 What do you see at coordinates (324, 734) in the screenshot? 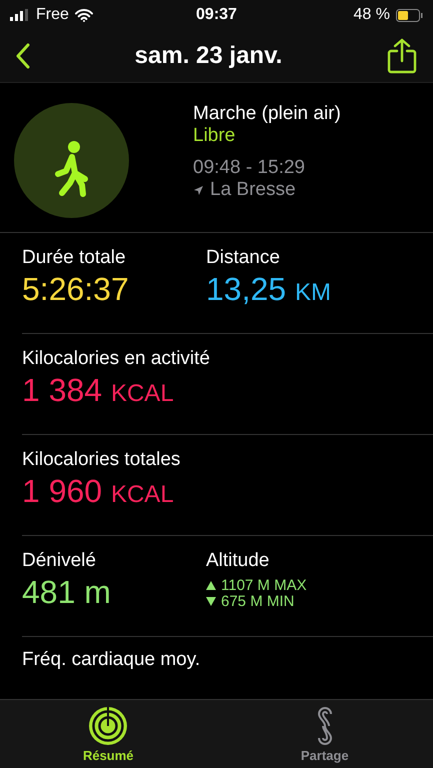
I see `tab-item: Partage` at bounding box center [324, 734].